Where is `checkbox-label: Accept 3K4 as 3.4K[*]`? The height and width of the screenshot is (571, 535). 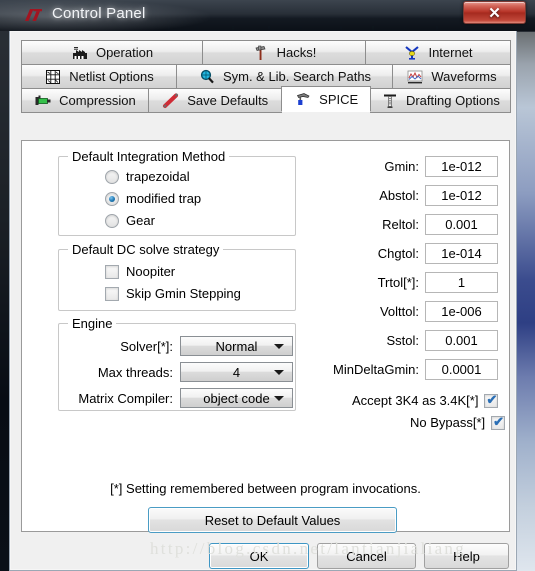 checkbox-label: Accept 3K4 as 3.4K[*] is located at coordinates (415, 400).